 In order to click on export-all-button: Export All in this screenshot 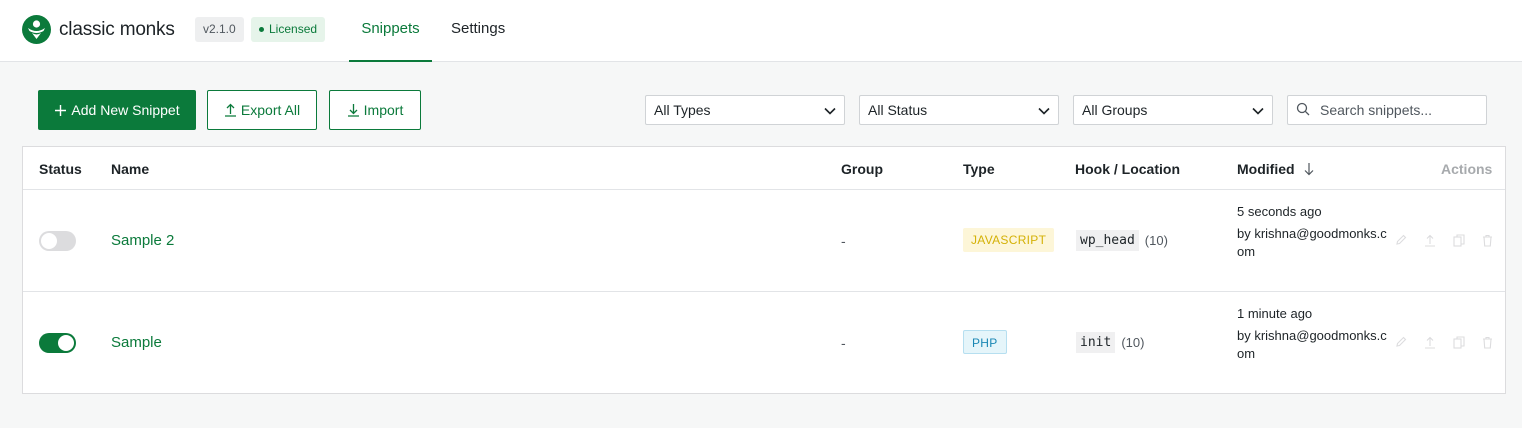, I will do `click(262, 110)`.